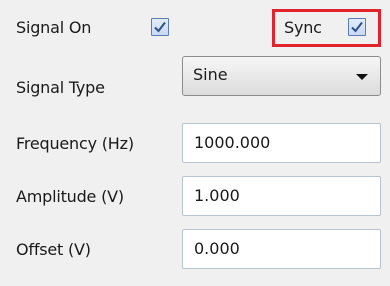  I want to click on frequency-input: 1000.000, so click(281, 143).